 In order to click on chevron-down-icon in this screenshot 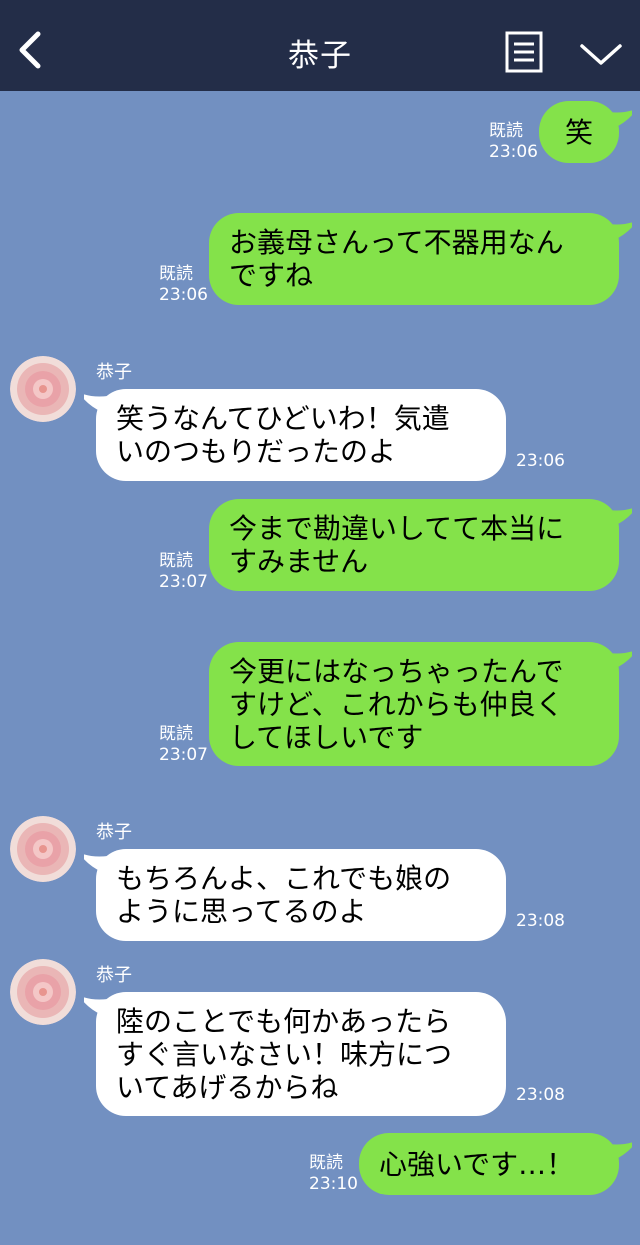, I will do `click(601, 53)`.